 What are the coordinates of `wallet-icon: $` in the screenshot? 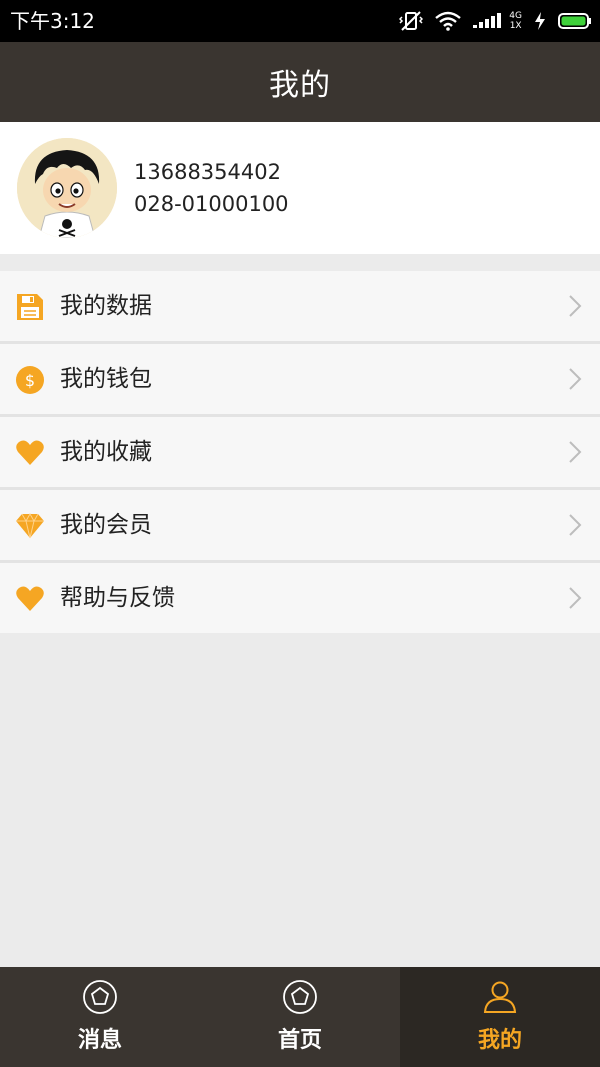 It's located at (30, 380).